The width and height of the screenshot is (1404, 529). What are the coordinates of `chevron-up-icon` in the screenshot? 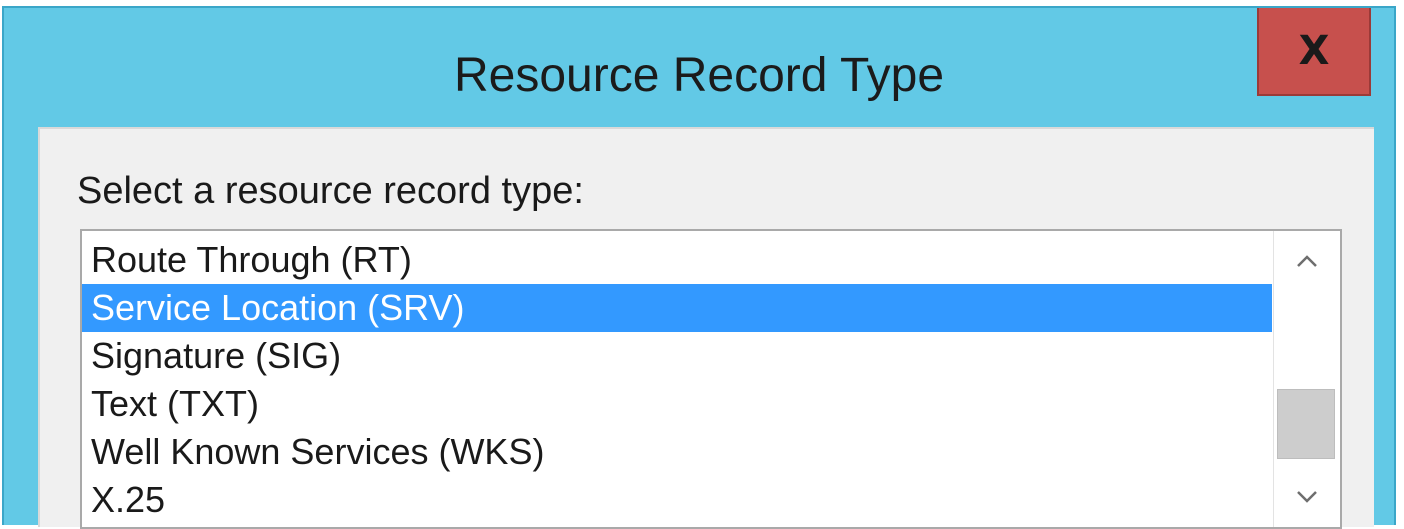 It's located at (1307, 261).